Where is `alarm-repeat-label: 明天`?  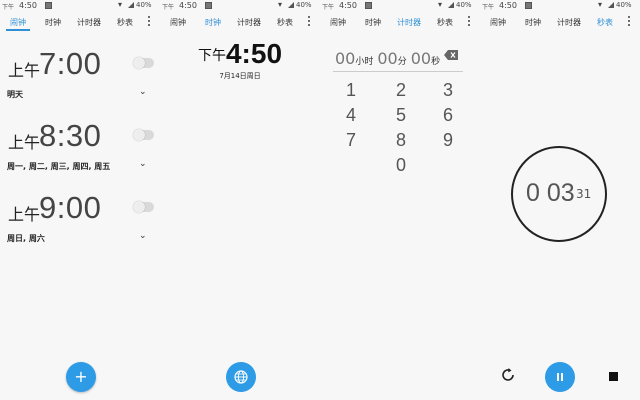
alarm-repeat-label: 明天 is located at coordinates (15, 94).